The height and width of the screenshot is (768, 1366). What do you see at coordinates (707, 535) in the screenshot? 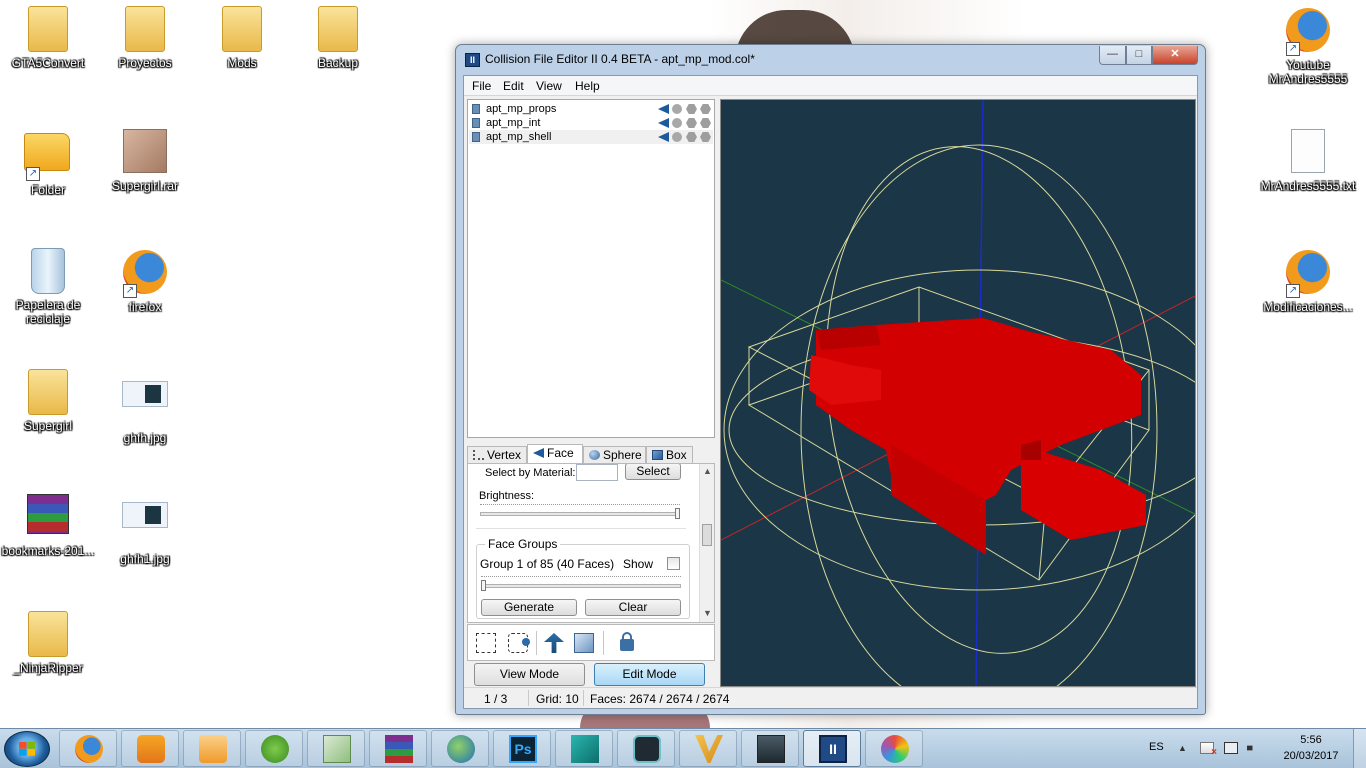
I see `scrollbar-thumb` at bounding box center [707, 535].